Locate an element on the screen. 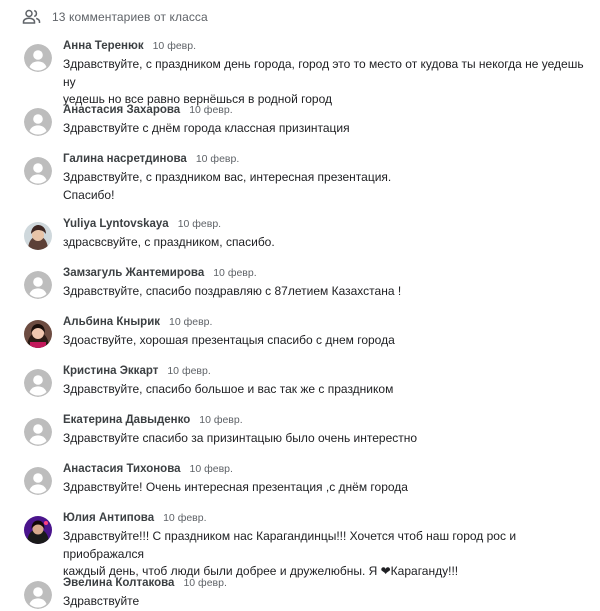  author-name: Эвелина Колтакова is located at coordinates (118, 583).